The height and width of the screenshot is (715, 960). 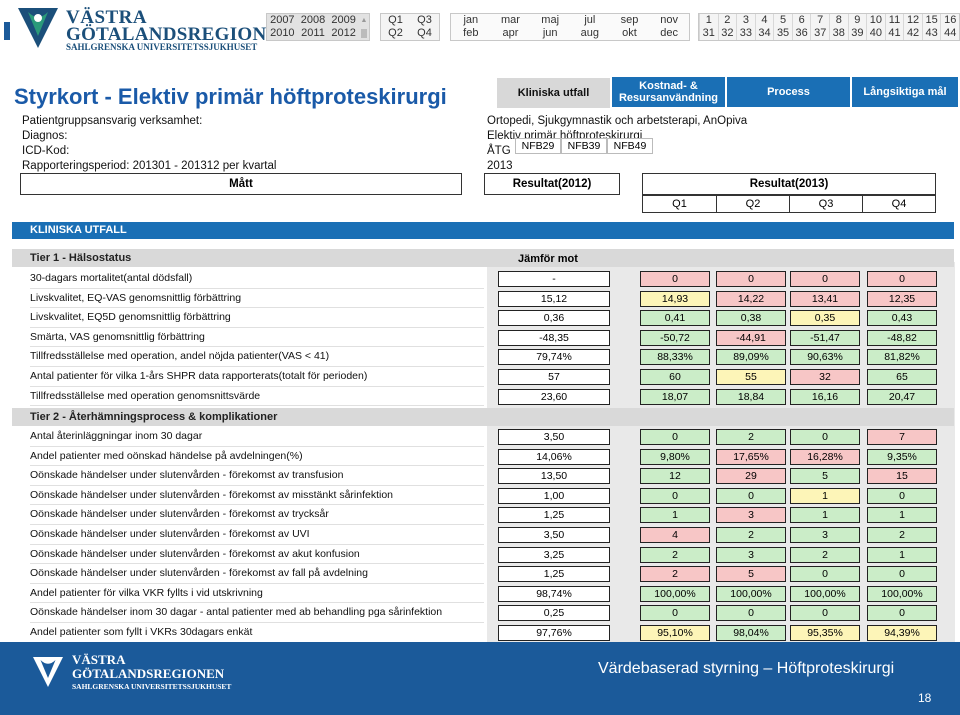 What do you see at coordinates (764, 33) in the screenshot?
I see `week-option: 34` at bounding box center [764, 33].